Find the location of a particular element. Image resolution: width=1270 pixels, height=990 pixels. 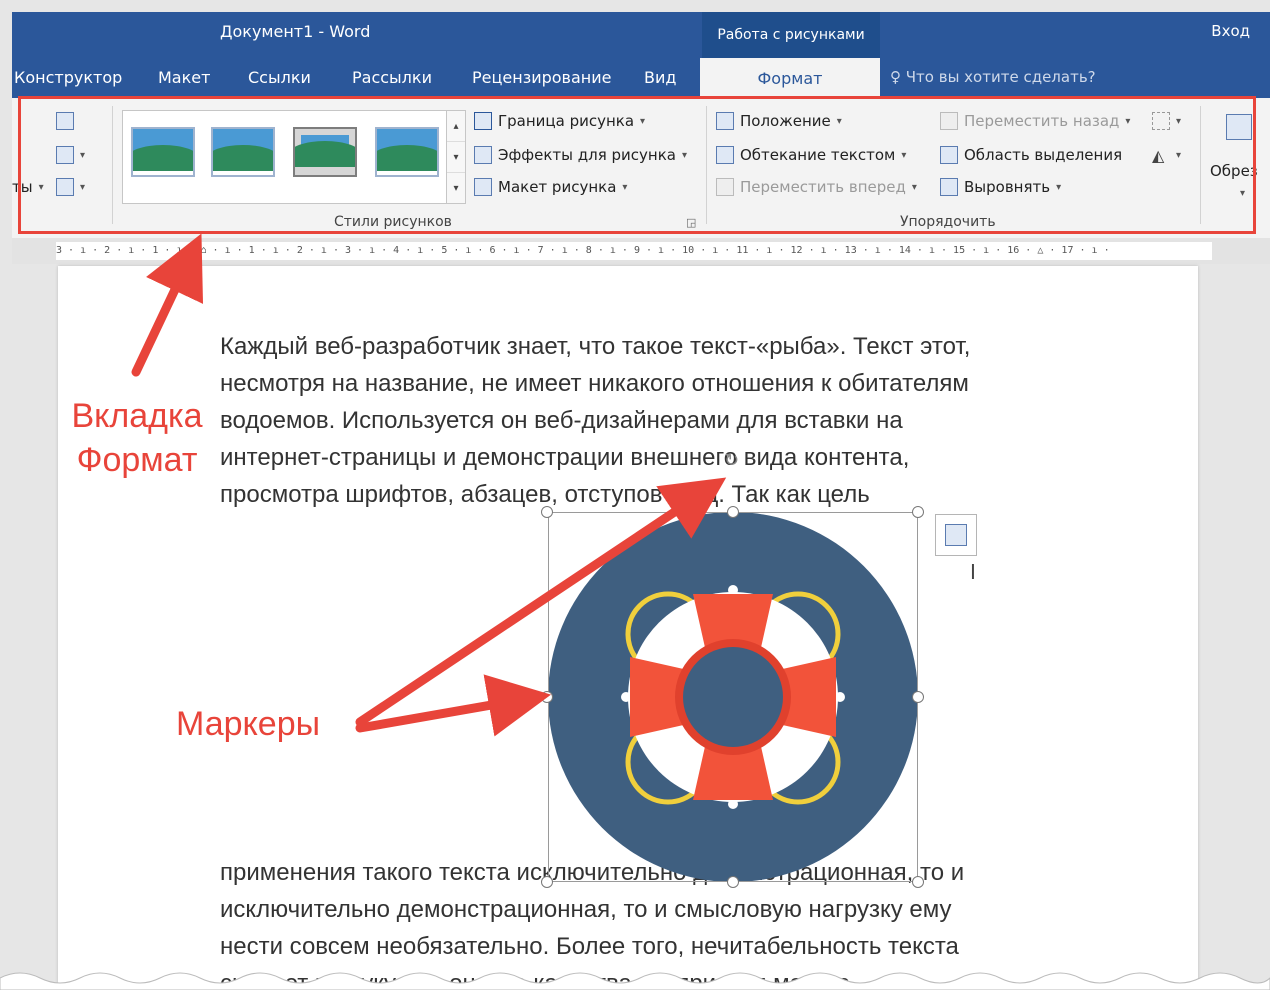

arrow-to-ribbon is located at coordinates (167, 305).